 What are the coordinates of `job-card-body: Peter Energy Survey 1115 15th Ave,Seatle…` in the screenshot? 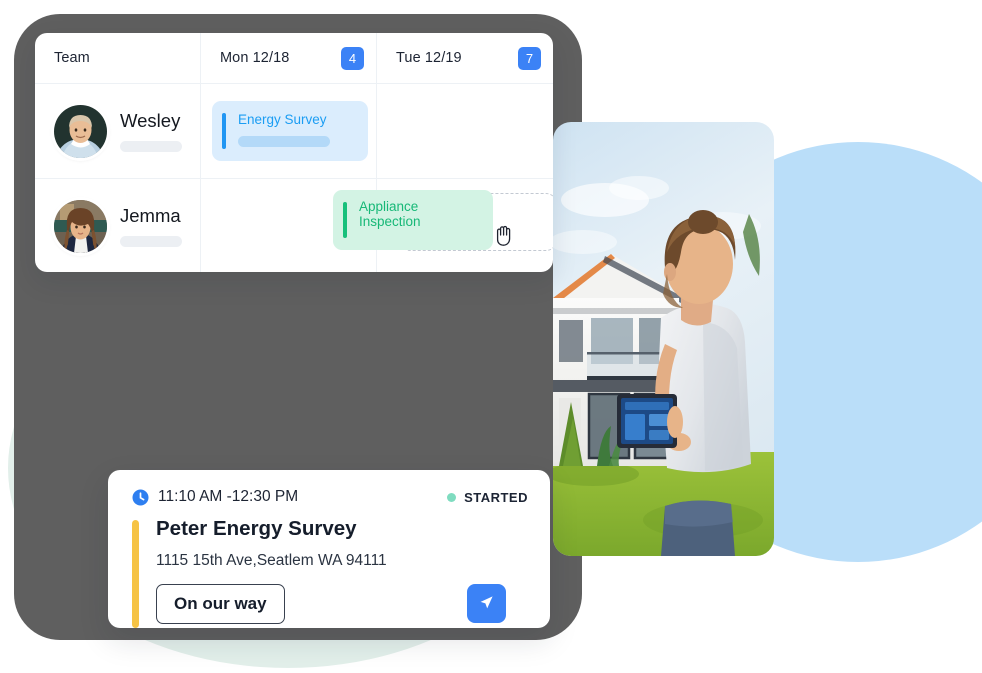 It's located at (330, 572).